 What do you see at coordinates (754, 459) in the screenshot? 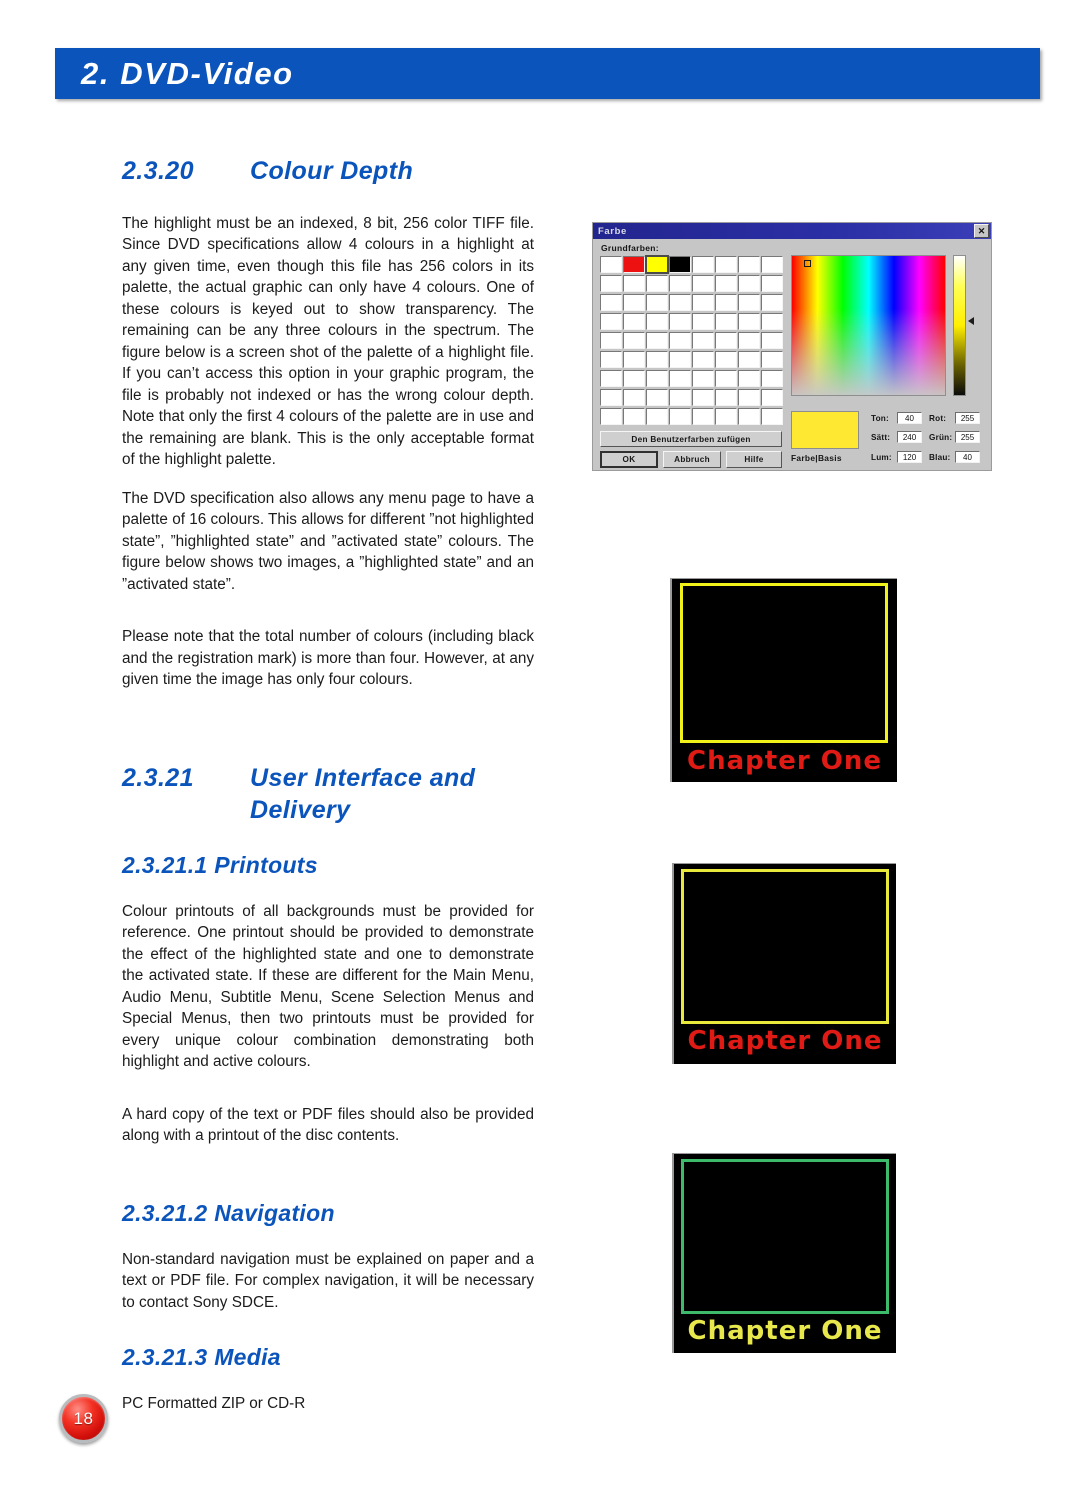
I see `help-button: Hilfe` at bounding box center [754, 459].